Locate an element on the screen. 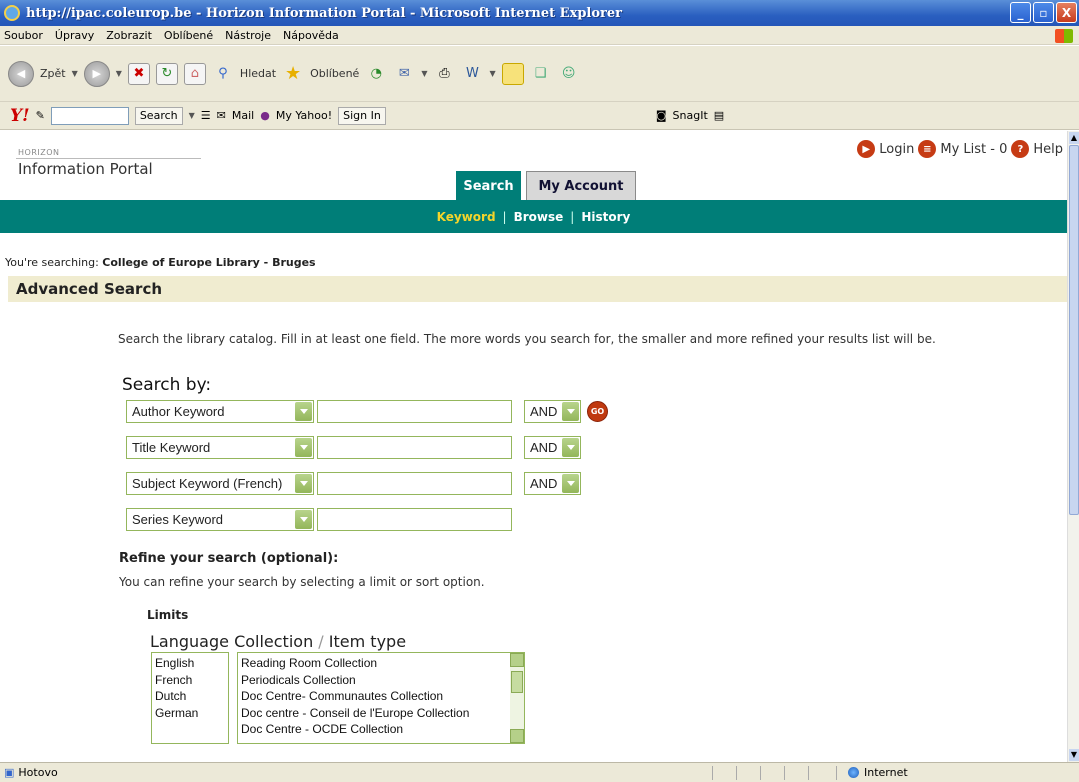 The image size is (1079, 782). search-icon: ⚲ is located at coordinates (223, 74).